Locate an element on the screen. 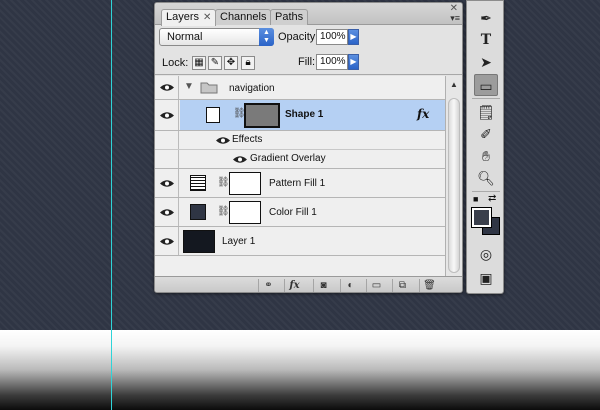  close-icon: ✕ is located at coordinates (207, 17).